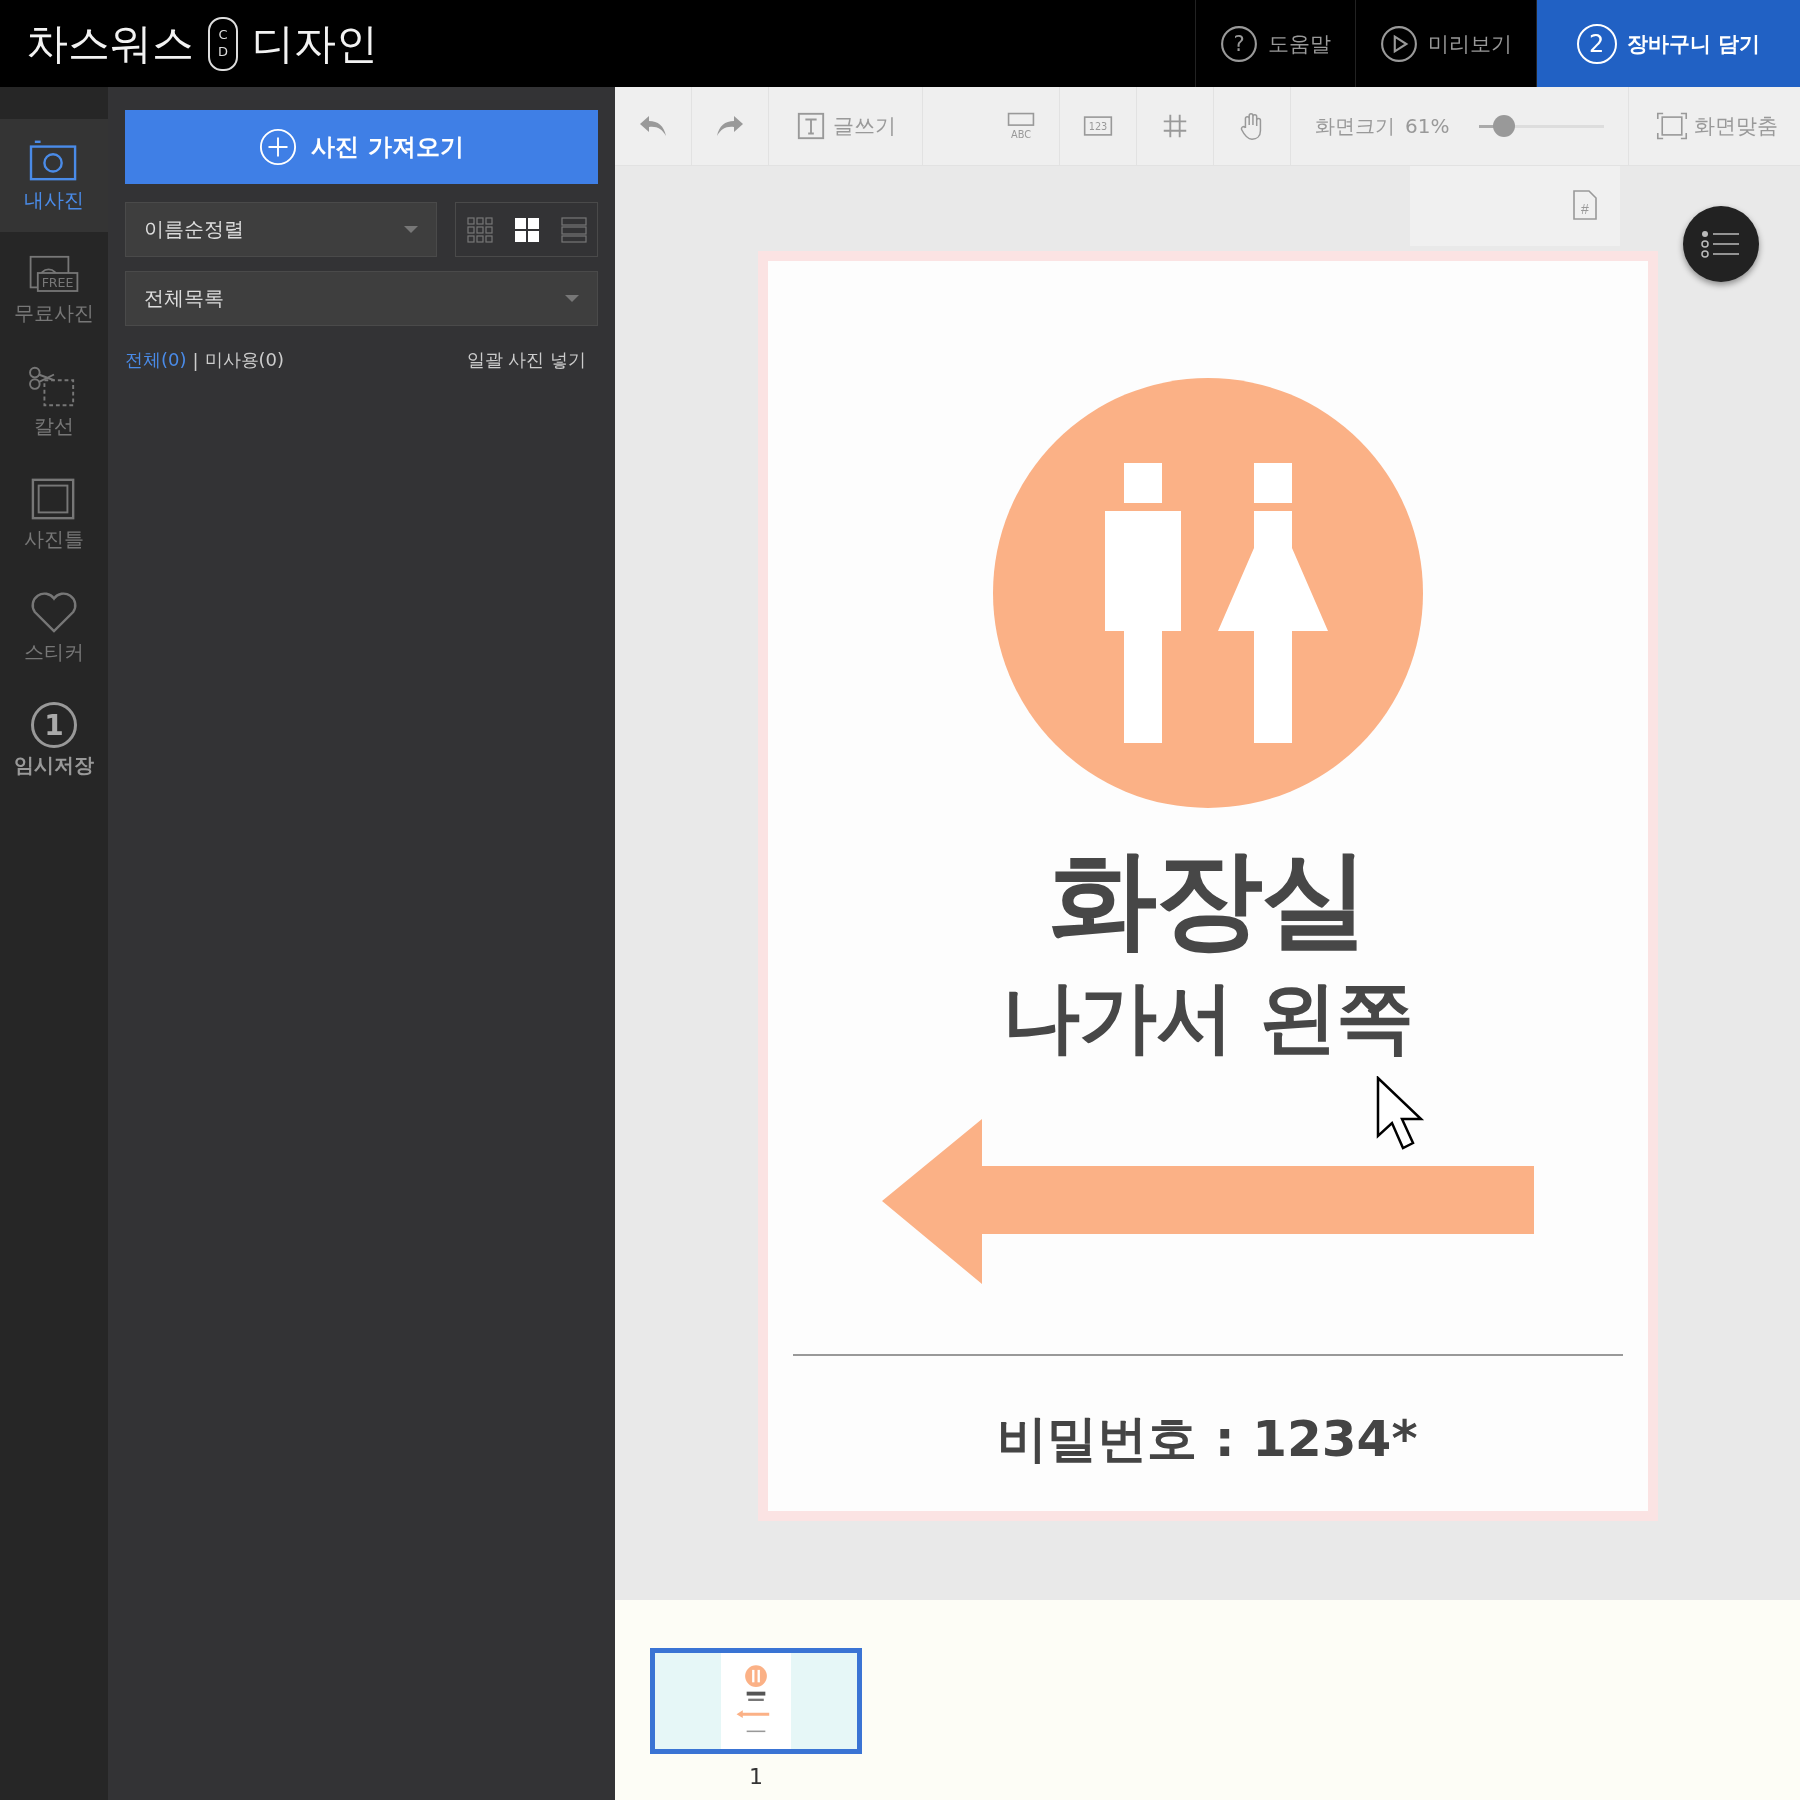 This screenshot has width=1800, height=1800. What do you see at coordinates (54, 288) in the screenshot?
I see `sidebar-item: FREE 무료사진` at bounding box center [54, 288].